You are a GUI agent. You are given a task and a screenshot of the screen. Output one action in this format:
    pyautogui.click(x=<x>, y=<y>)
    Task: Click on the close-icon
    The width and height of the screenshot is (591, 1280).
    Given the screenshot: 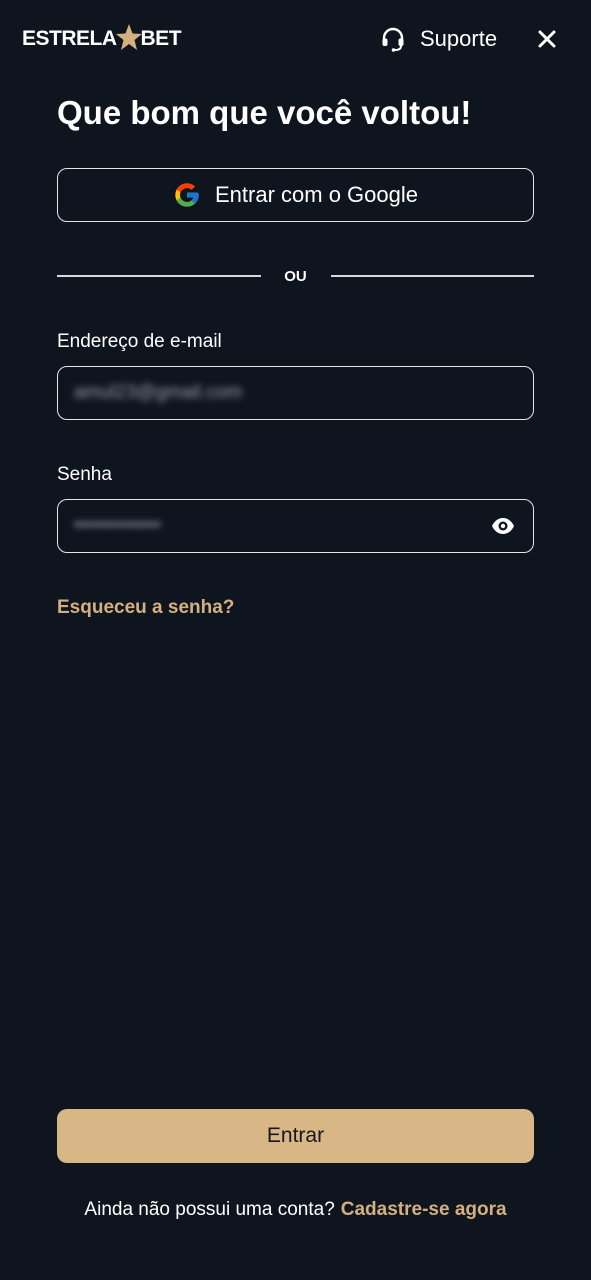 What is the action you would take?
    pyautogui.click(x=547, y=39)
    